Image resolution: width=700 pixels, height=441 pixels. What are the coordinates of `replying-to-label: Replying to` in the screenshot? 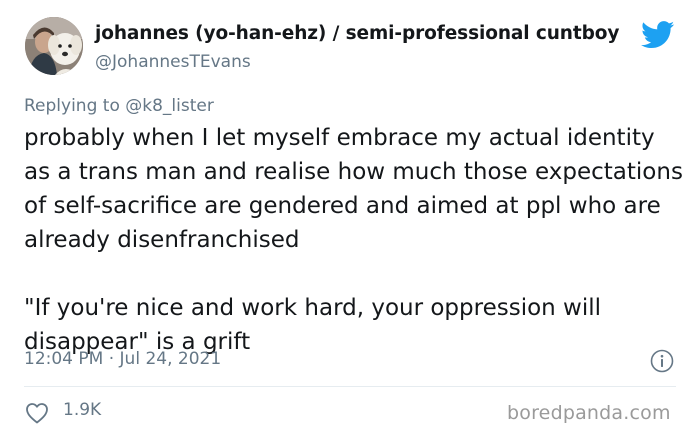 It's located at (75, 106).